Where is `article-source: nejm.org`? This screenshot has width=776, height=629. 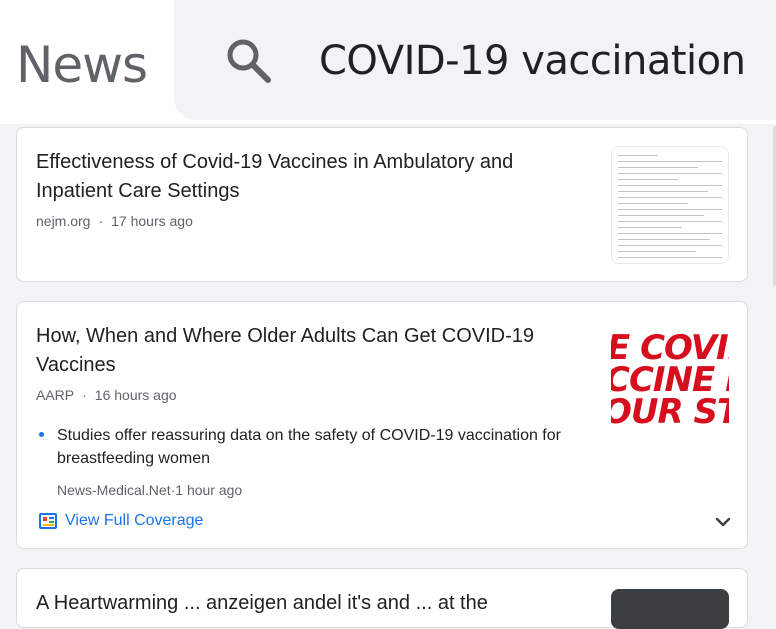 article-source: nejm.org is located at coordinates (63, 221).